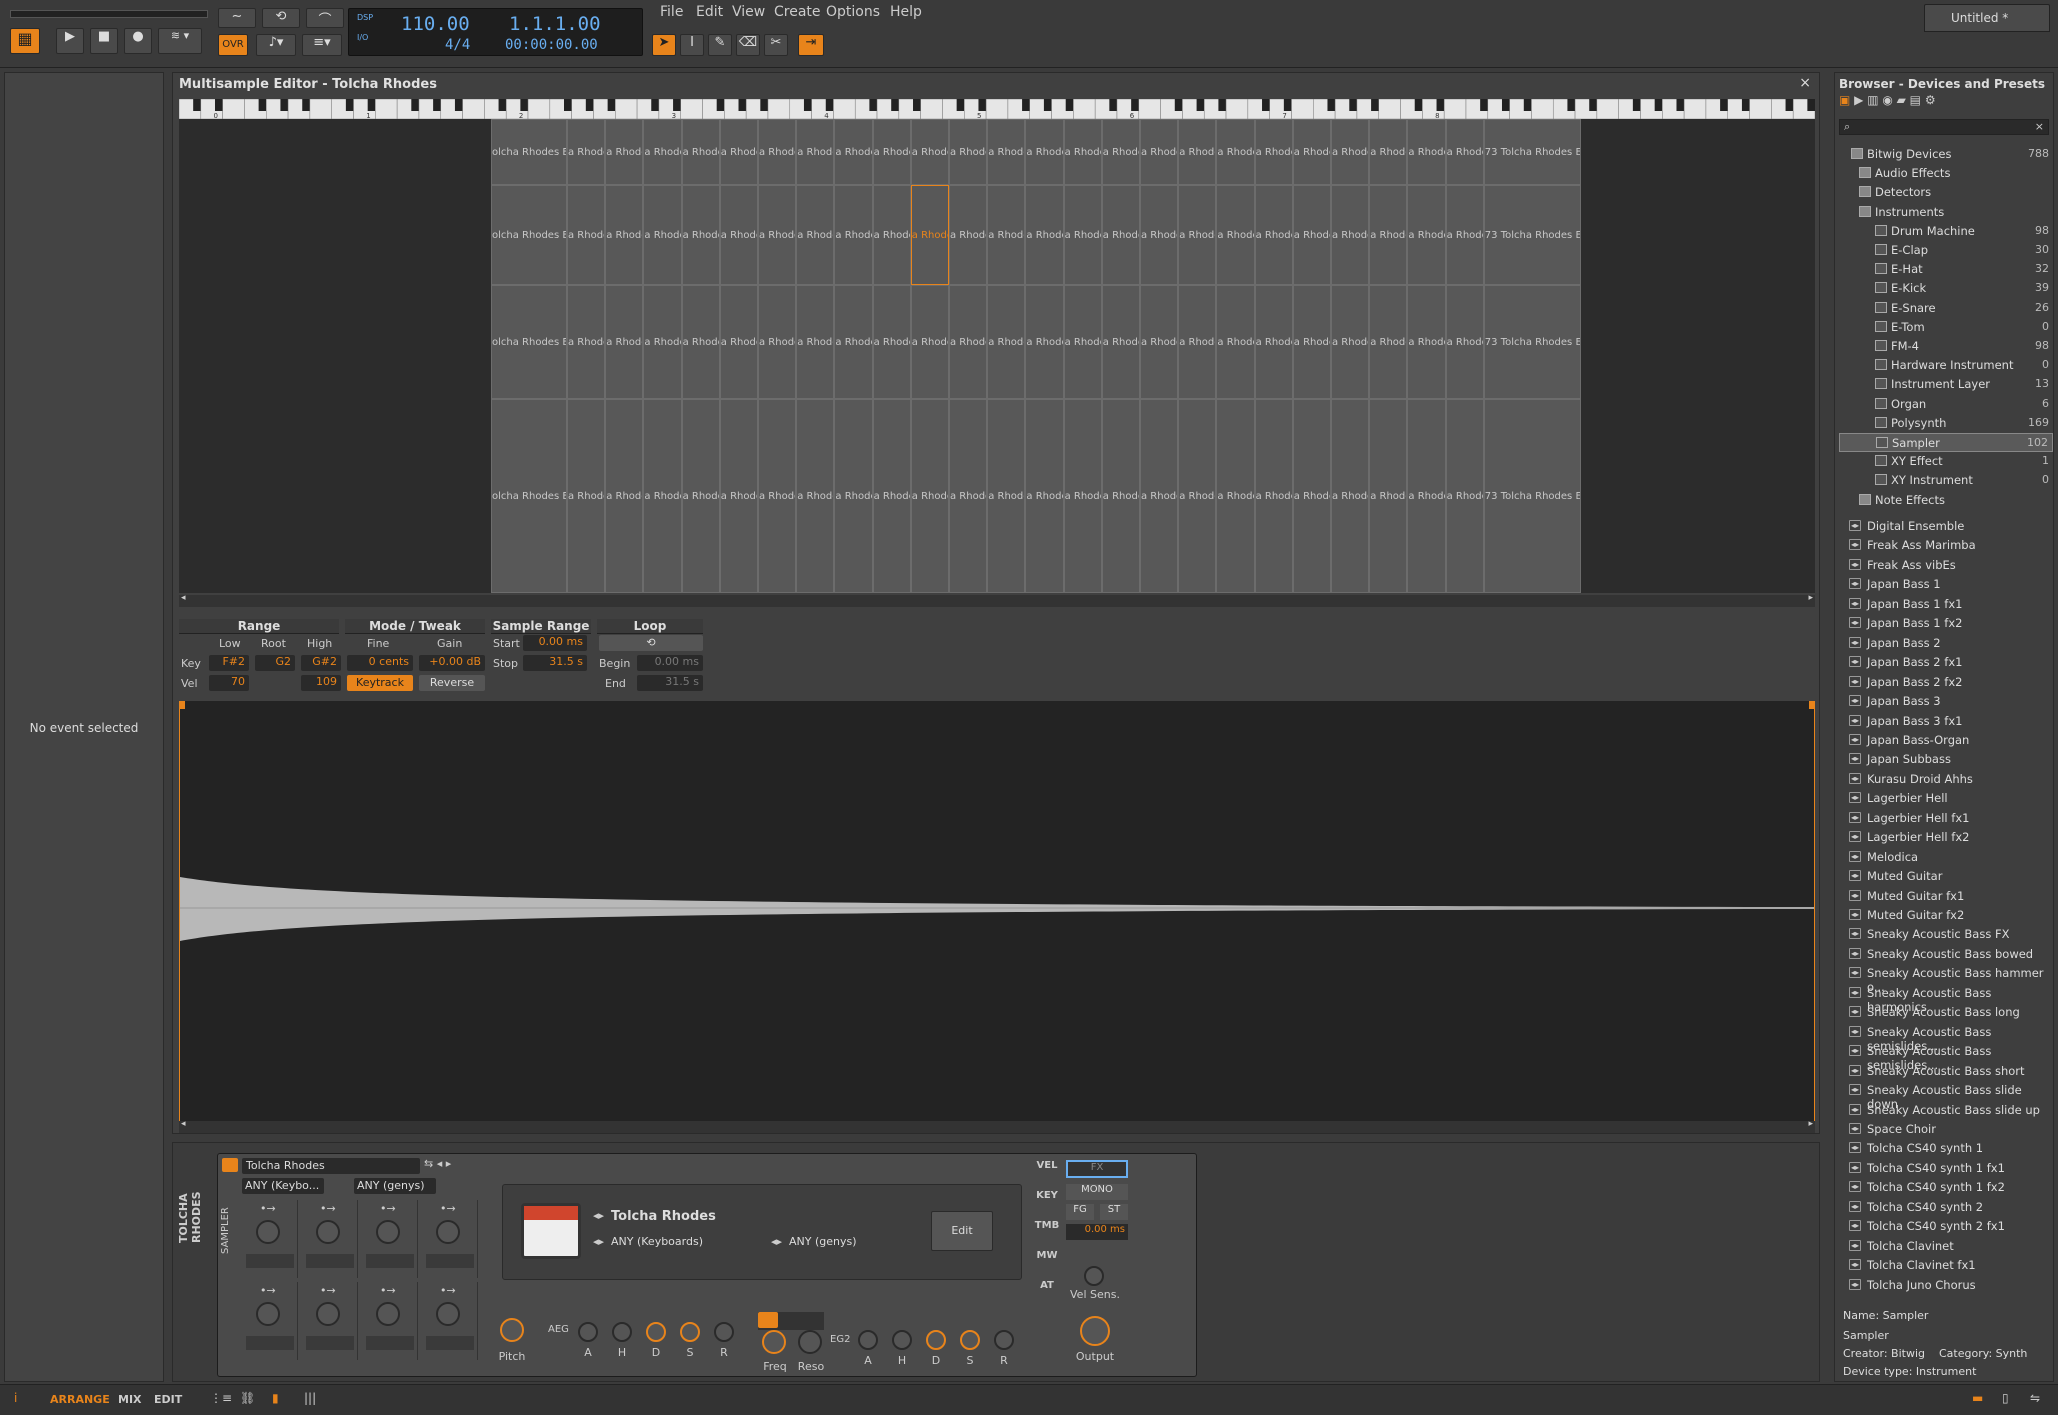 This screenshot has height=1415, width=2058. Describe the element at coordinates (1532, 342) in the screenshot. I see `sample-zone: 73 Tolcha Rhodes E6 02` at that location.